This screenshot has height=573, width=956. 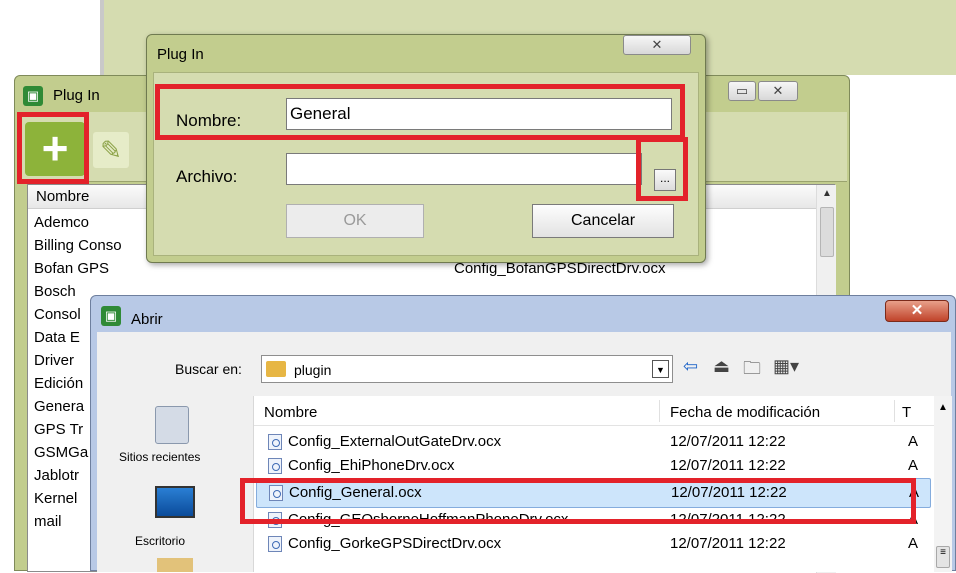 What do you see at coordinates (55, 498) in the screenshot?
I see `list-item: Kernel` at bounding box center [55, 498].